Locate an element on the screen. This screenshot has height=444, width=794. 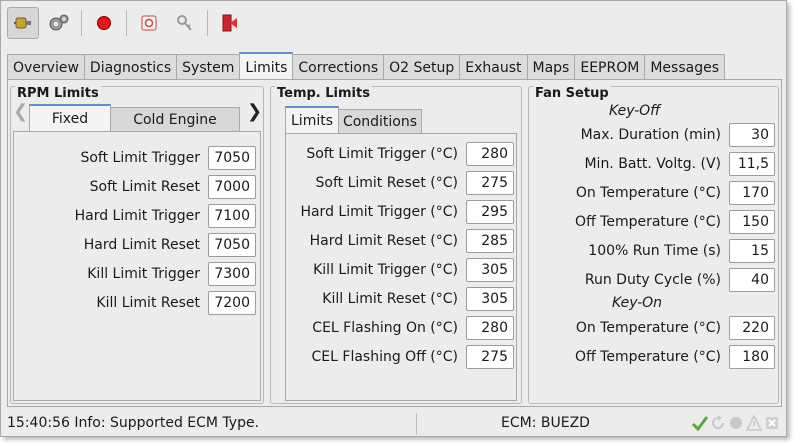
cel-flashing-off-field: 275 is located at coordinates (490, 357).